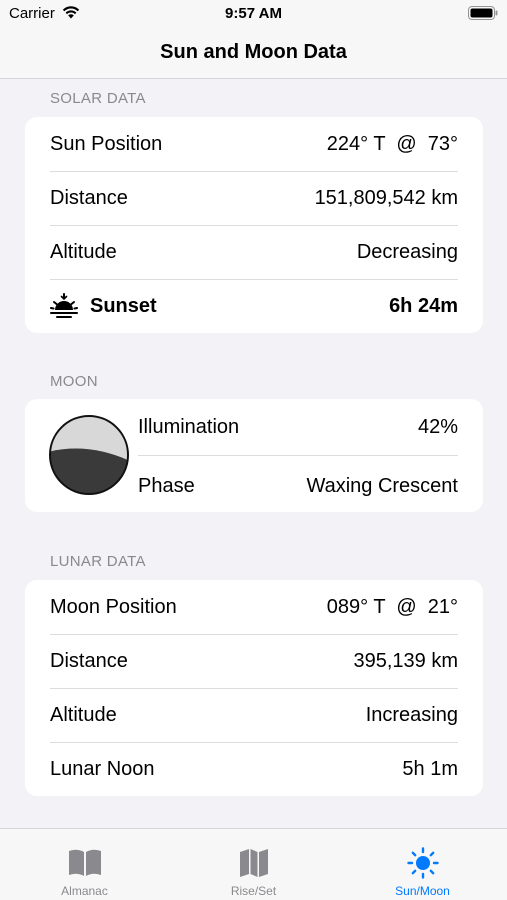 This screenshot has height=900, width=507. Describe the element at coordinates (392, 607) in the screenshot. I see `row-value: 089° T @ 21°` at that location.